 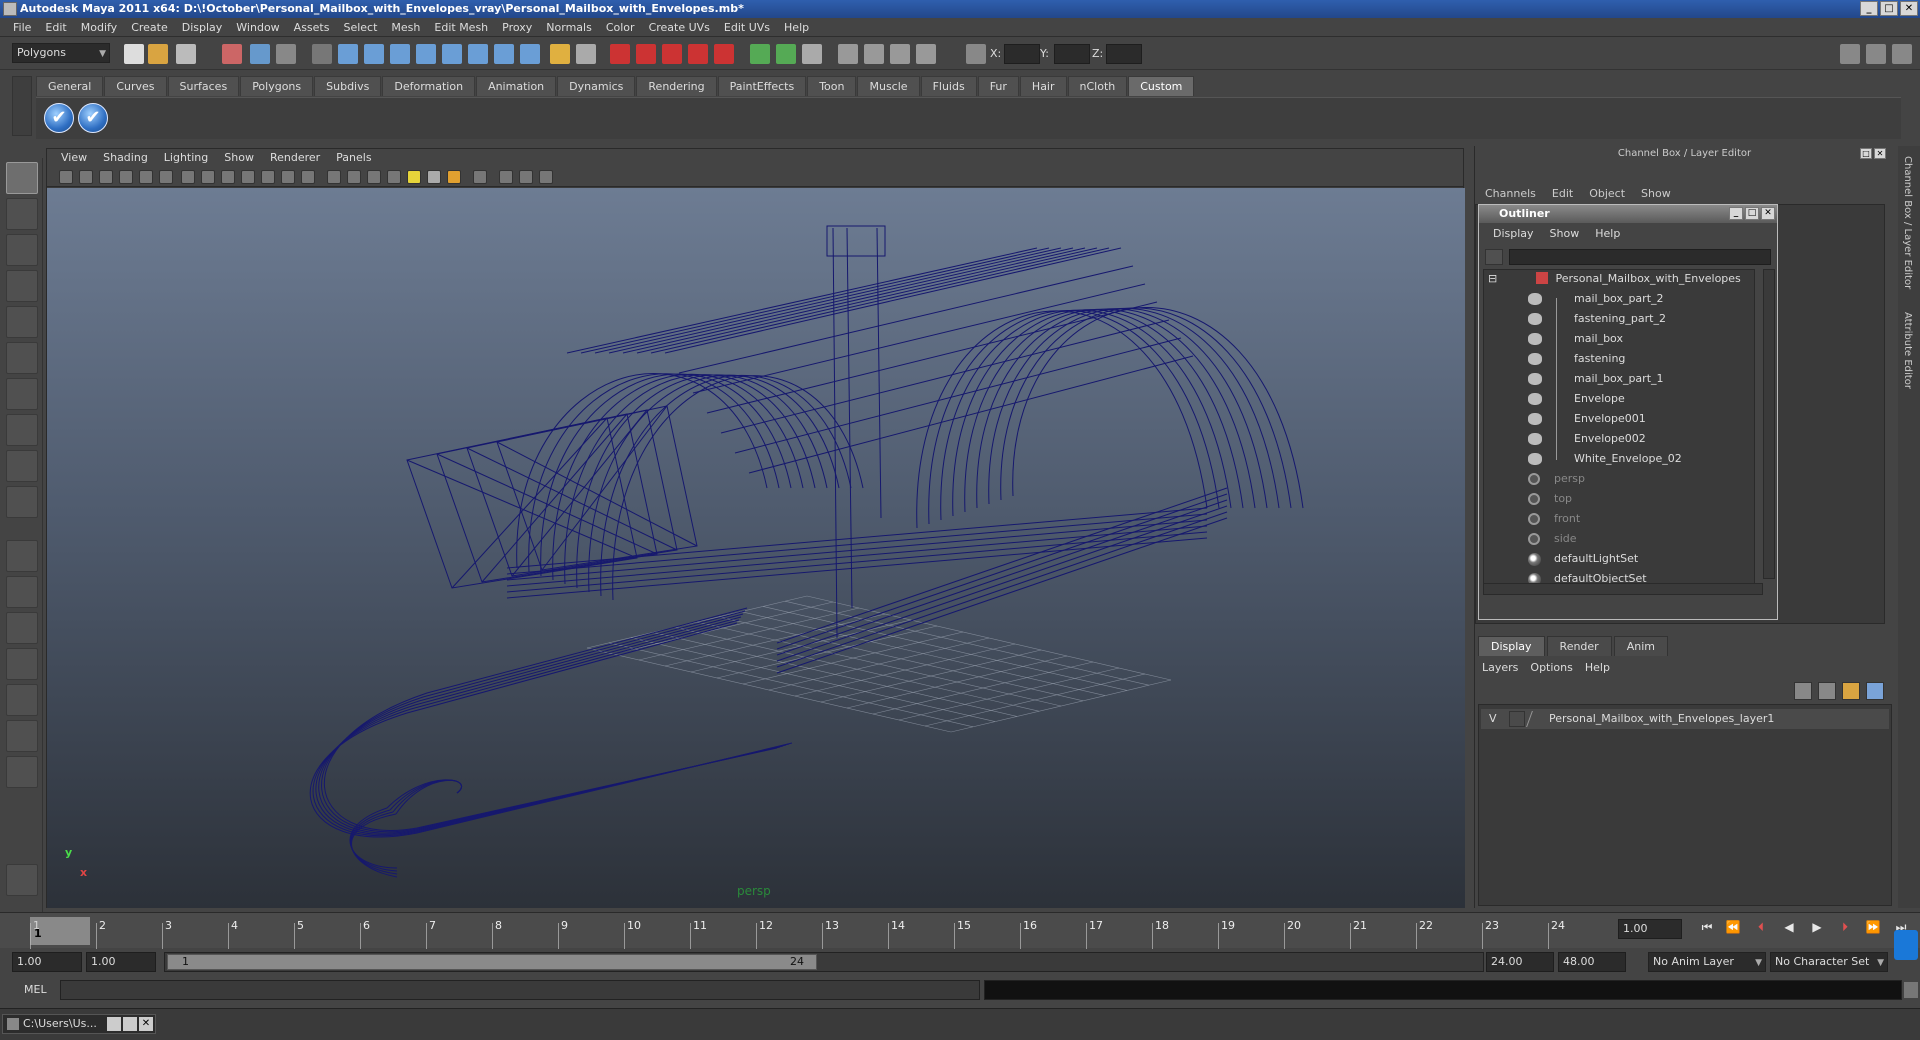 I want to click on layer-tab-render: Render, so click(x=1579, y=646).